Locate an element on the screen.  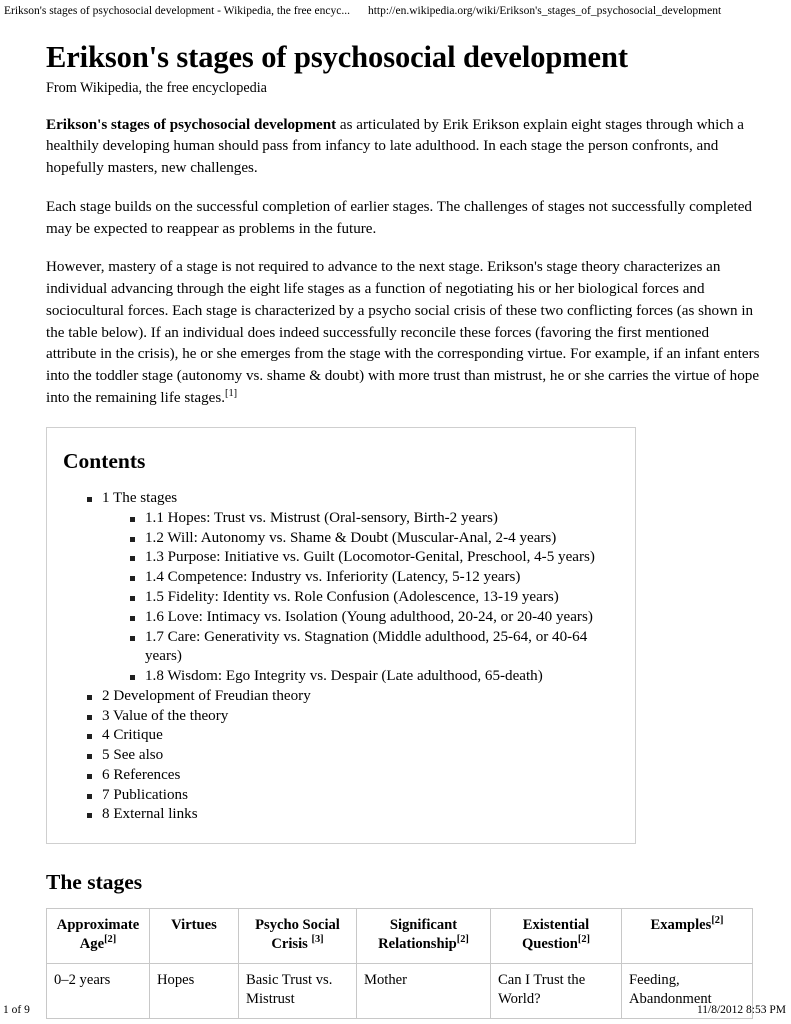
table-column-header: Psycho Social Crisis [3] is located at coordinates (297, 935).